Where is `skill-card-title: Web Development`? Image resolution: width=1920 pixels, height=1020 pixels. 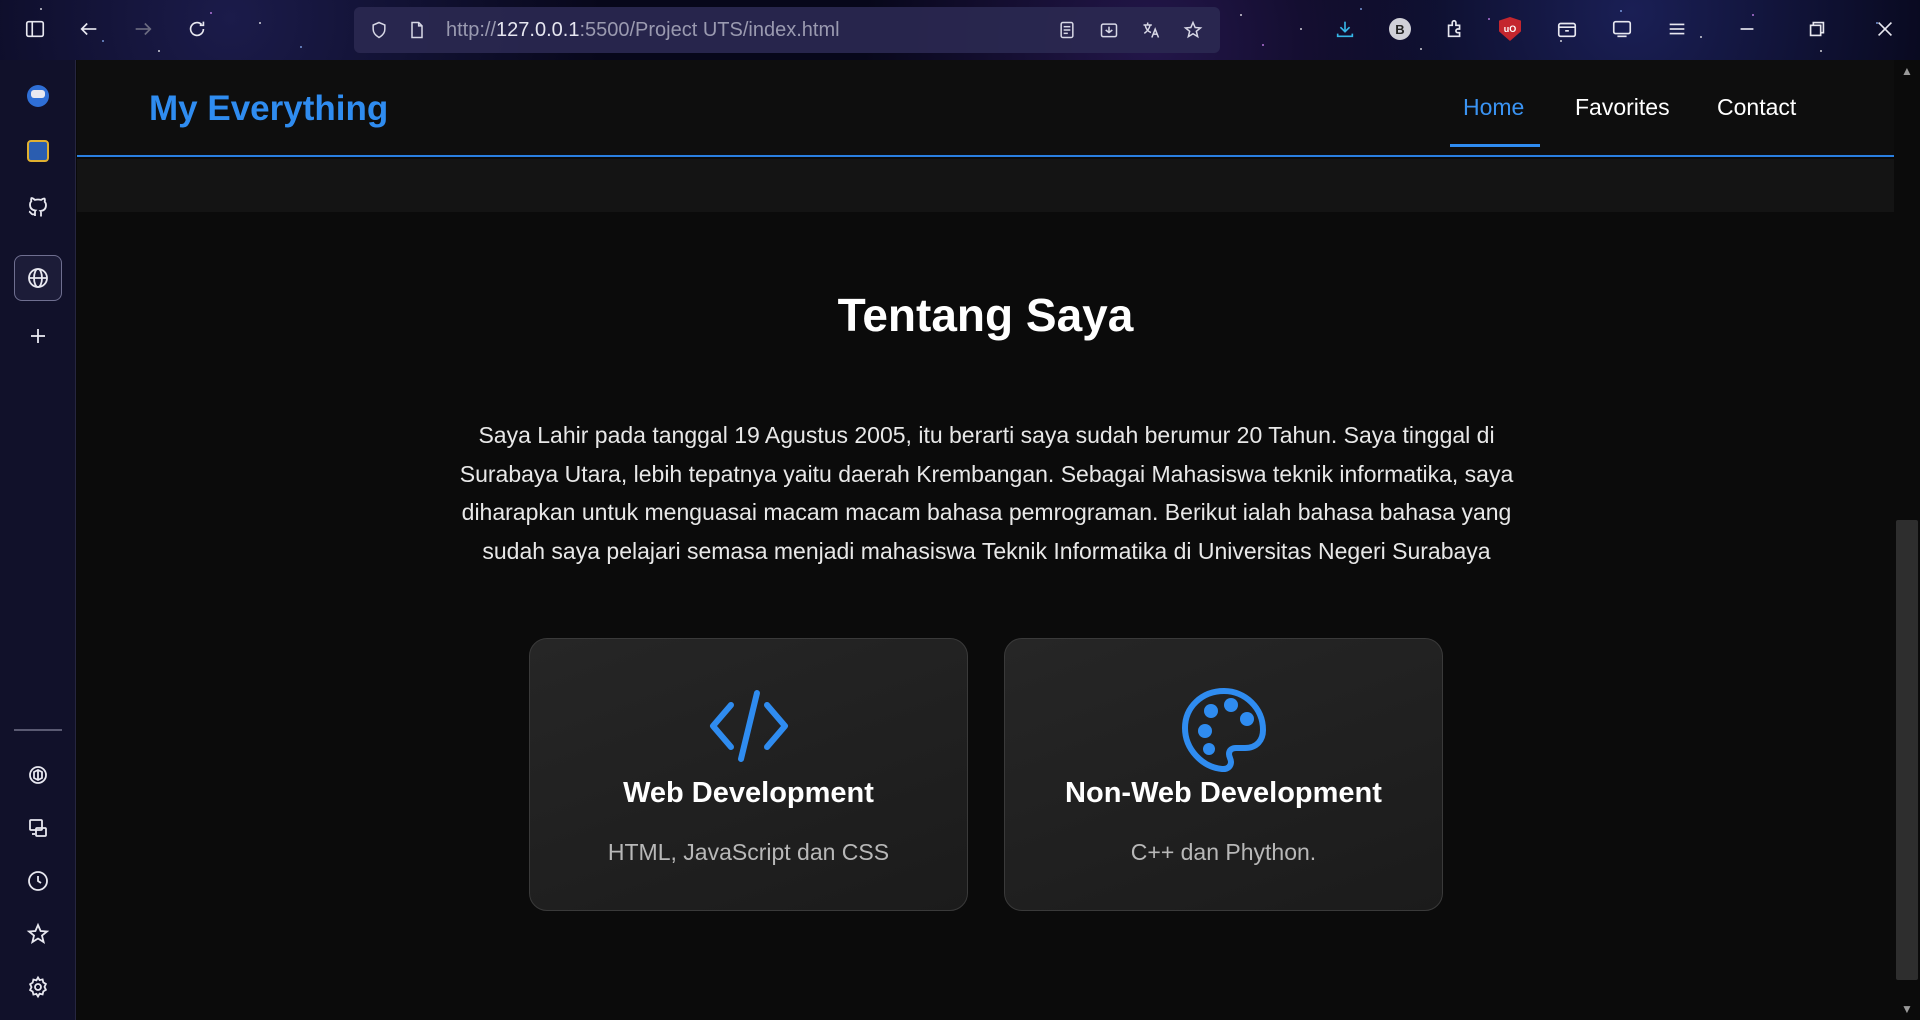
skill-card-title: Web Development is located at coordinates (748, 793).